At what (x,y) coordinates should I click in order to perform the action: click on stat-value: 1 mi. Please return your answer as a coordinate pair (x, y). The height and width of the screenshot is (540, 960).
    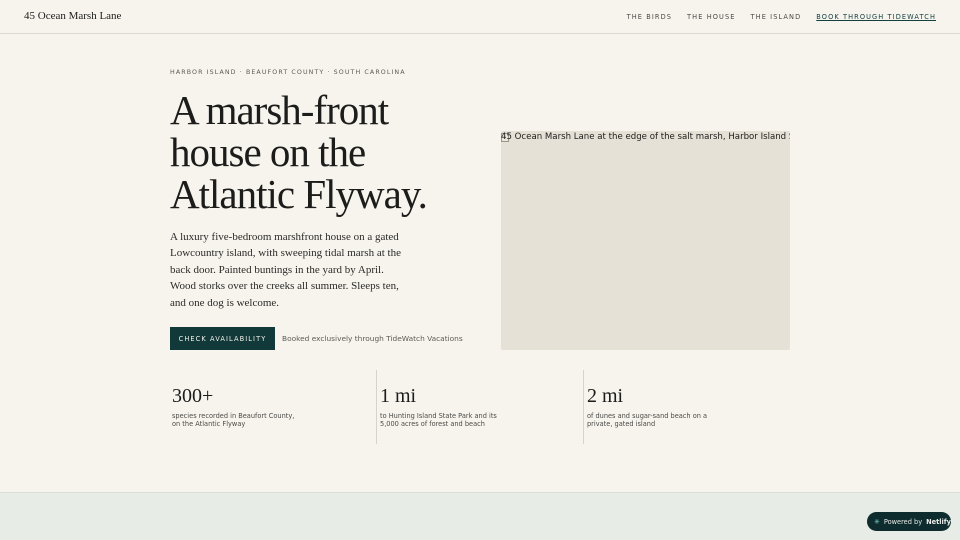
    Looking at the image, I should click on (398, 396).